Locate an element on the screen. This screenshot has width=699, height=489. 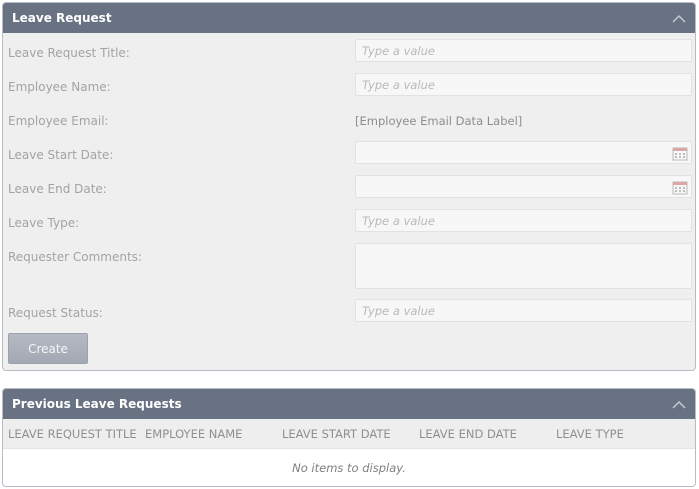
leave-start-date-input is located at coordinates (523, 152).